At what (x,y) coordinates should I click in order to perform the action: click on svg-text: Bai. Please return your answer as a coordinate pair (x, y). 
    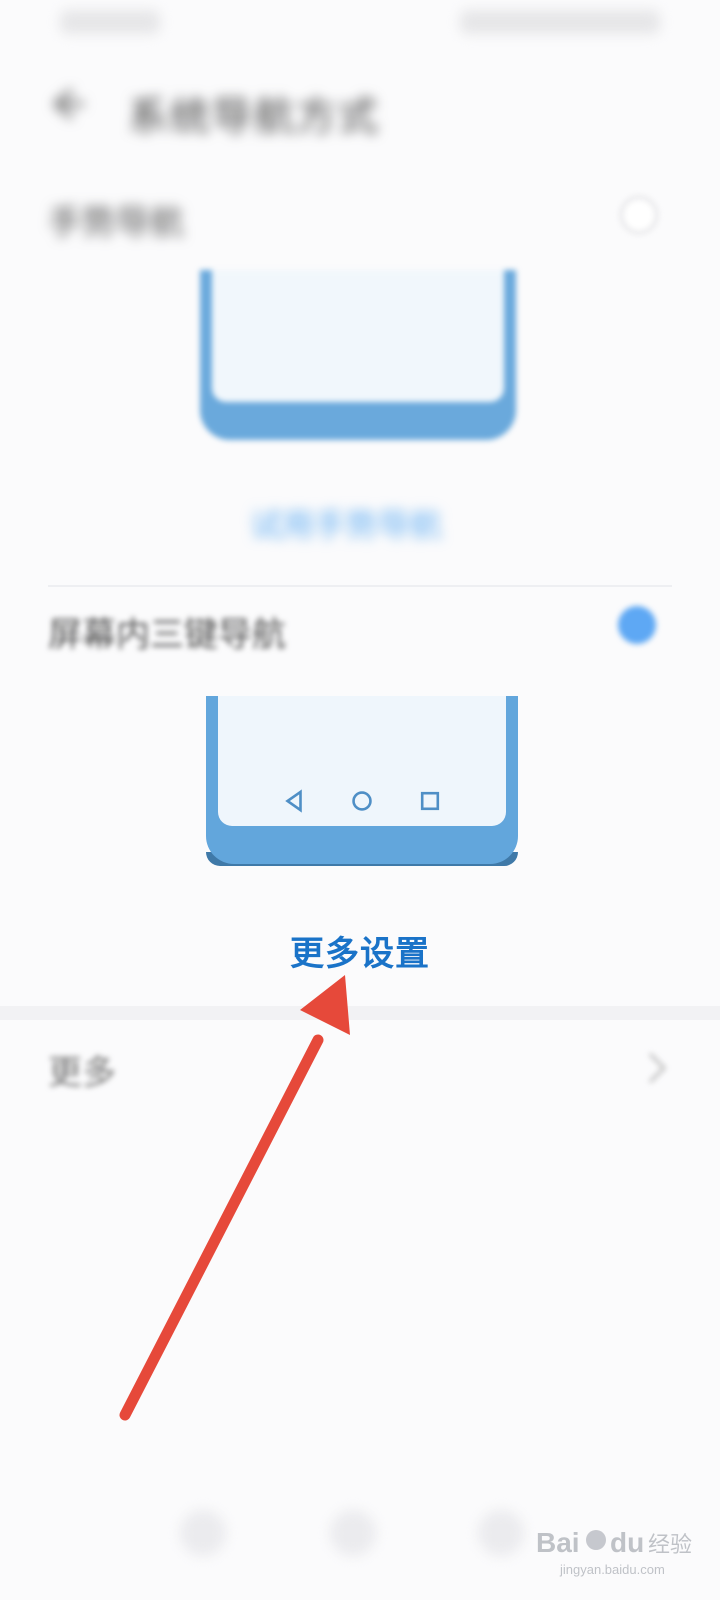
    Looking at the image, I should click on (558, 1542).